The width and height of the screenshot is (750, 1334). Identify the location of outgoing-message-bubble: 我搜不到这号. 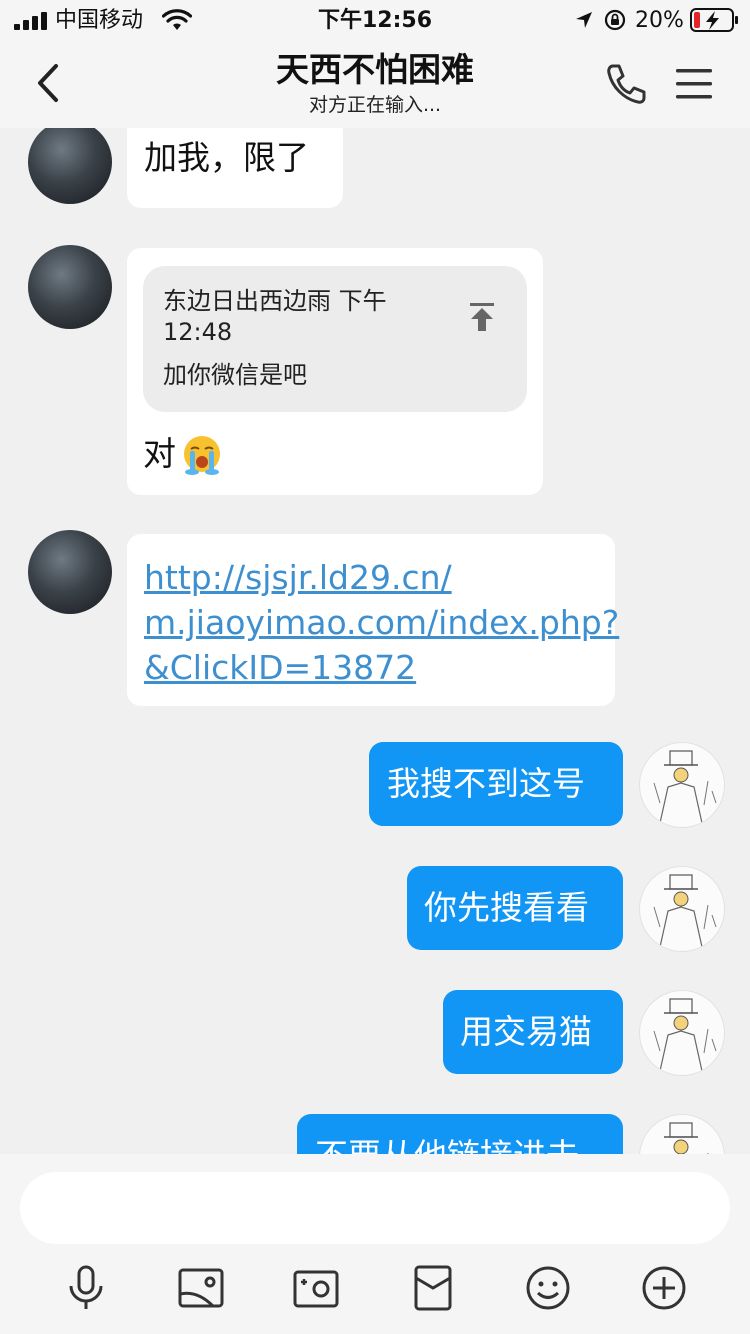
(496, 784).